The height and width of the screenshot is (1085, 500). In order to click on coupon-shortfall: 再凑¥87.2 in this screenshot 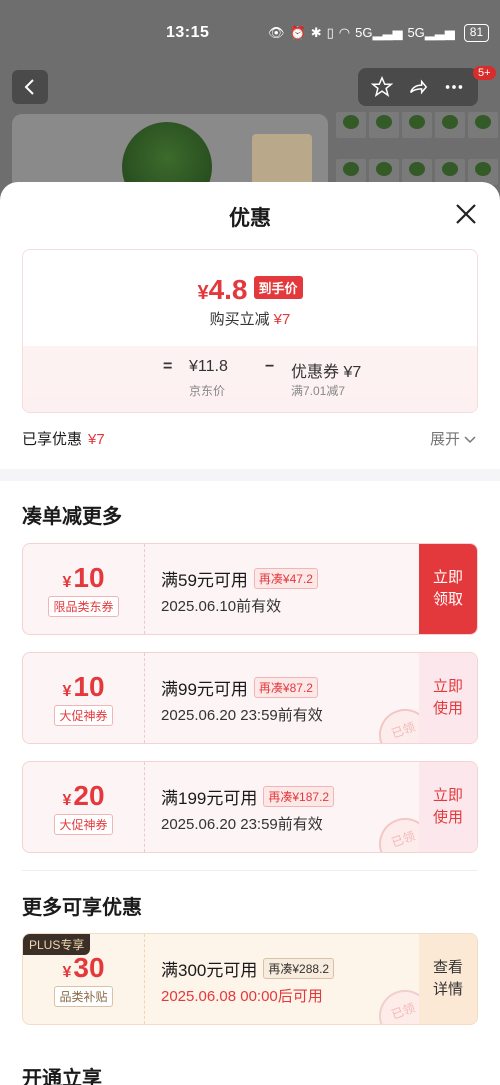, I will do `click(285, 687)`.